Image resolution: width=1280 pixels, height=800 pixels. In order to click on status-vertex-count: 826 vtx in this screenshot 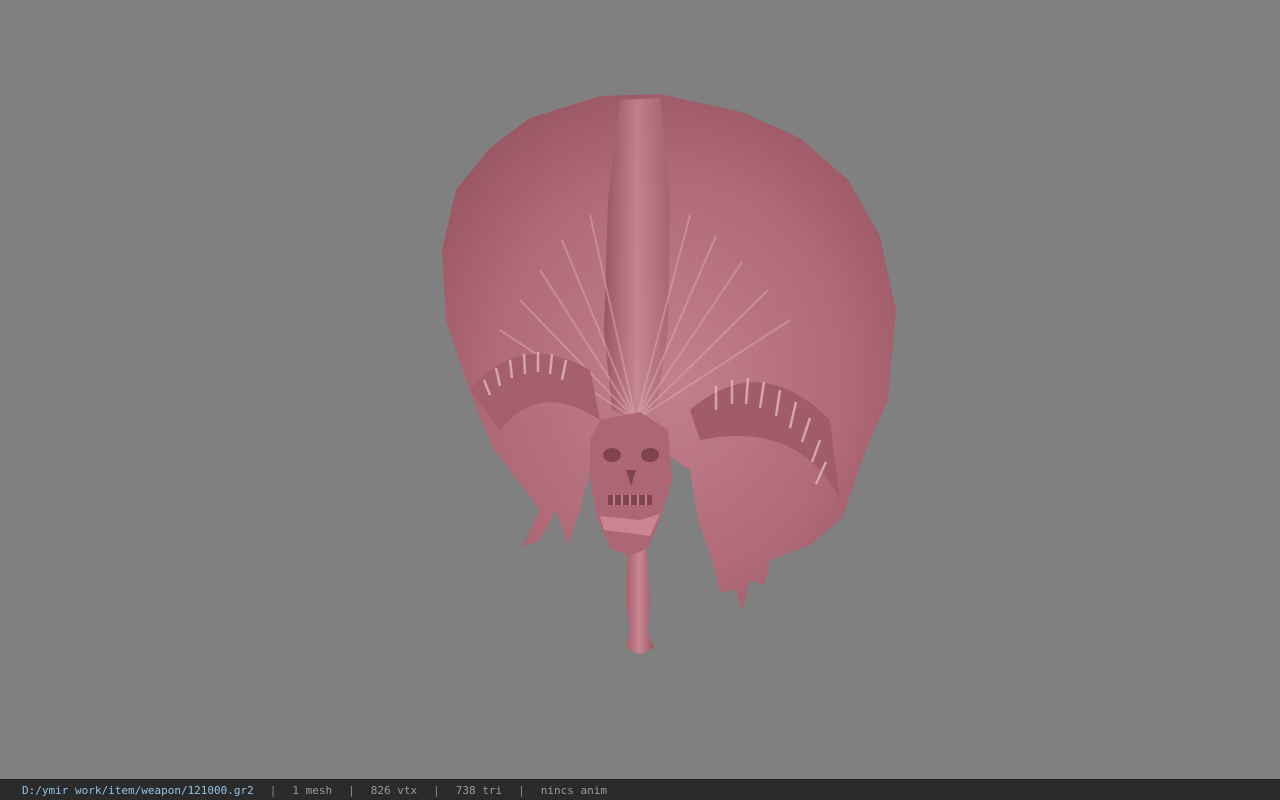, I will do `click(394, 790)`.